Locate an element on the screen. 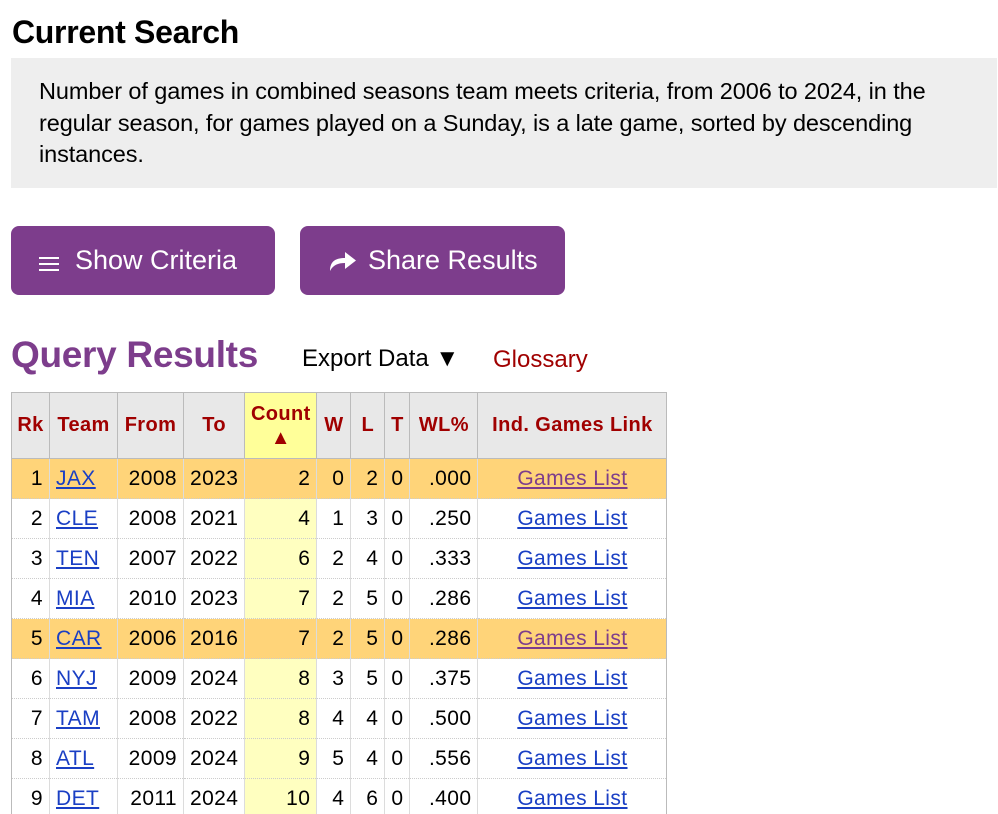  col-header-count: Count ▲ is located at coordinates (281, 425).